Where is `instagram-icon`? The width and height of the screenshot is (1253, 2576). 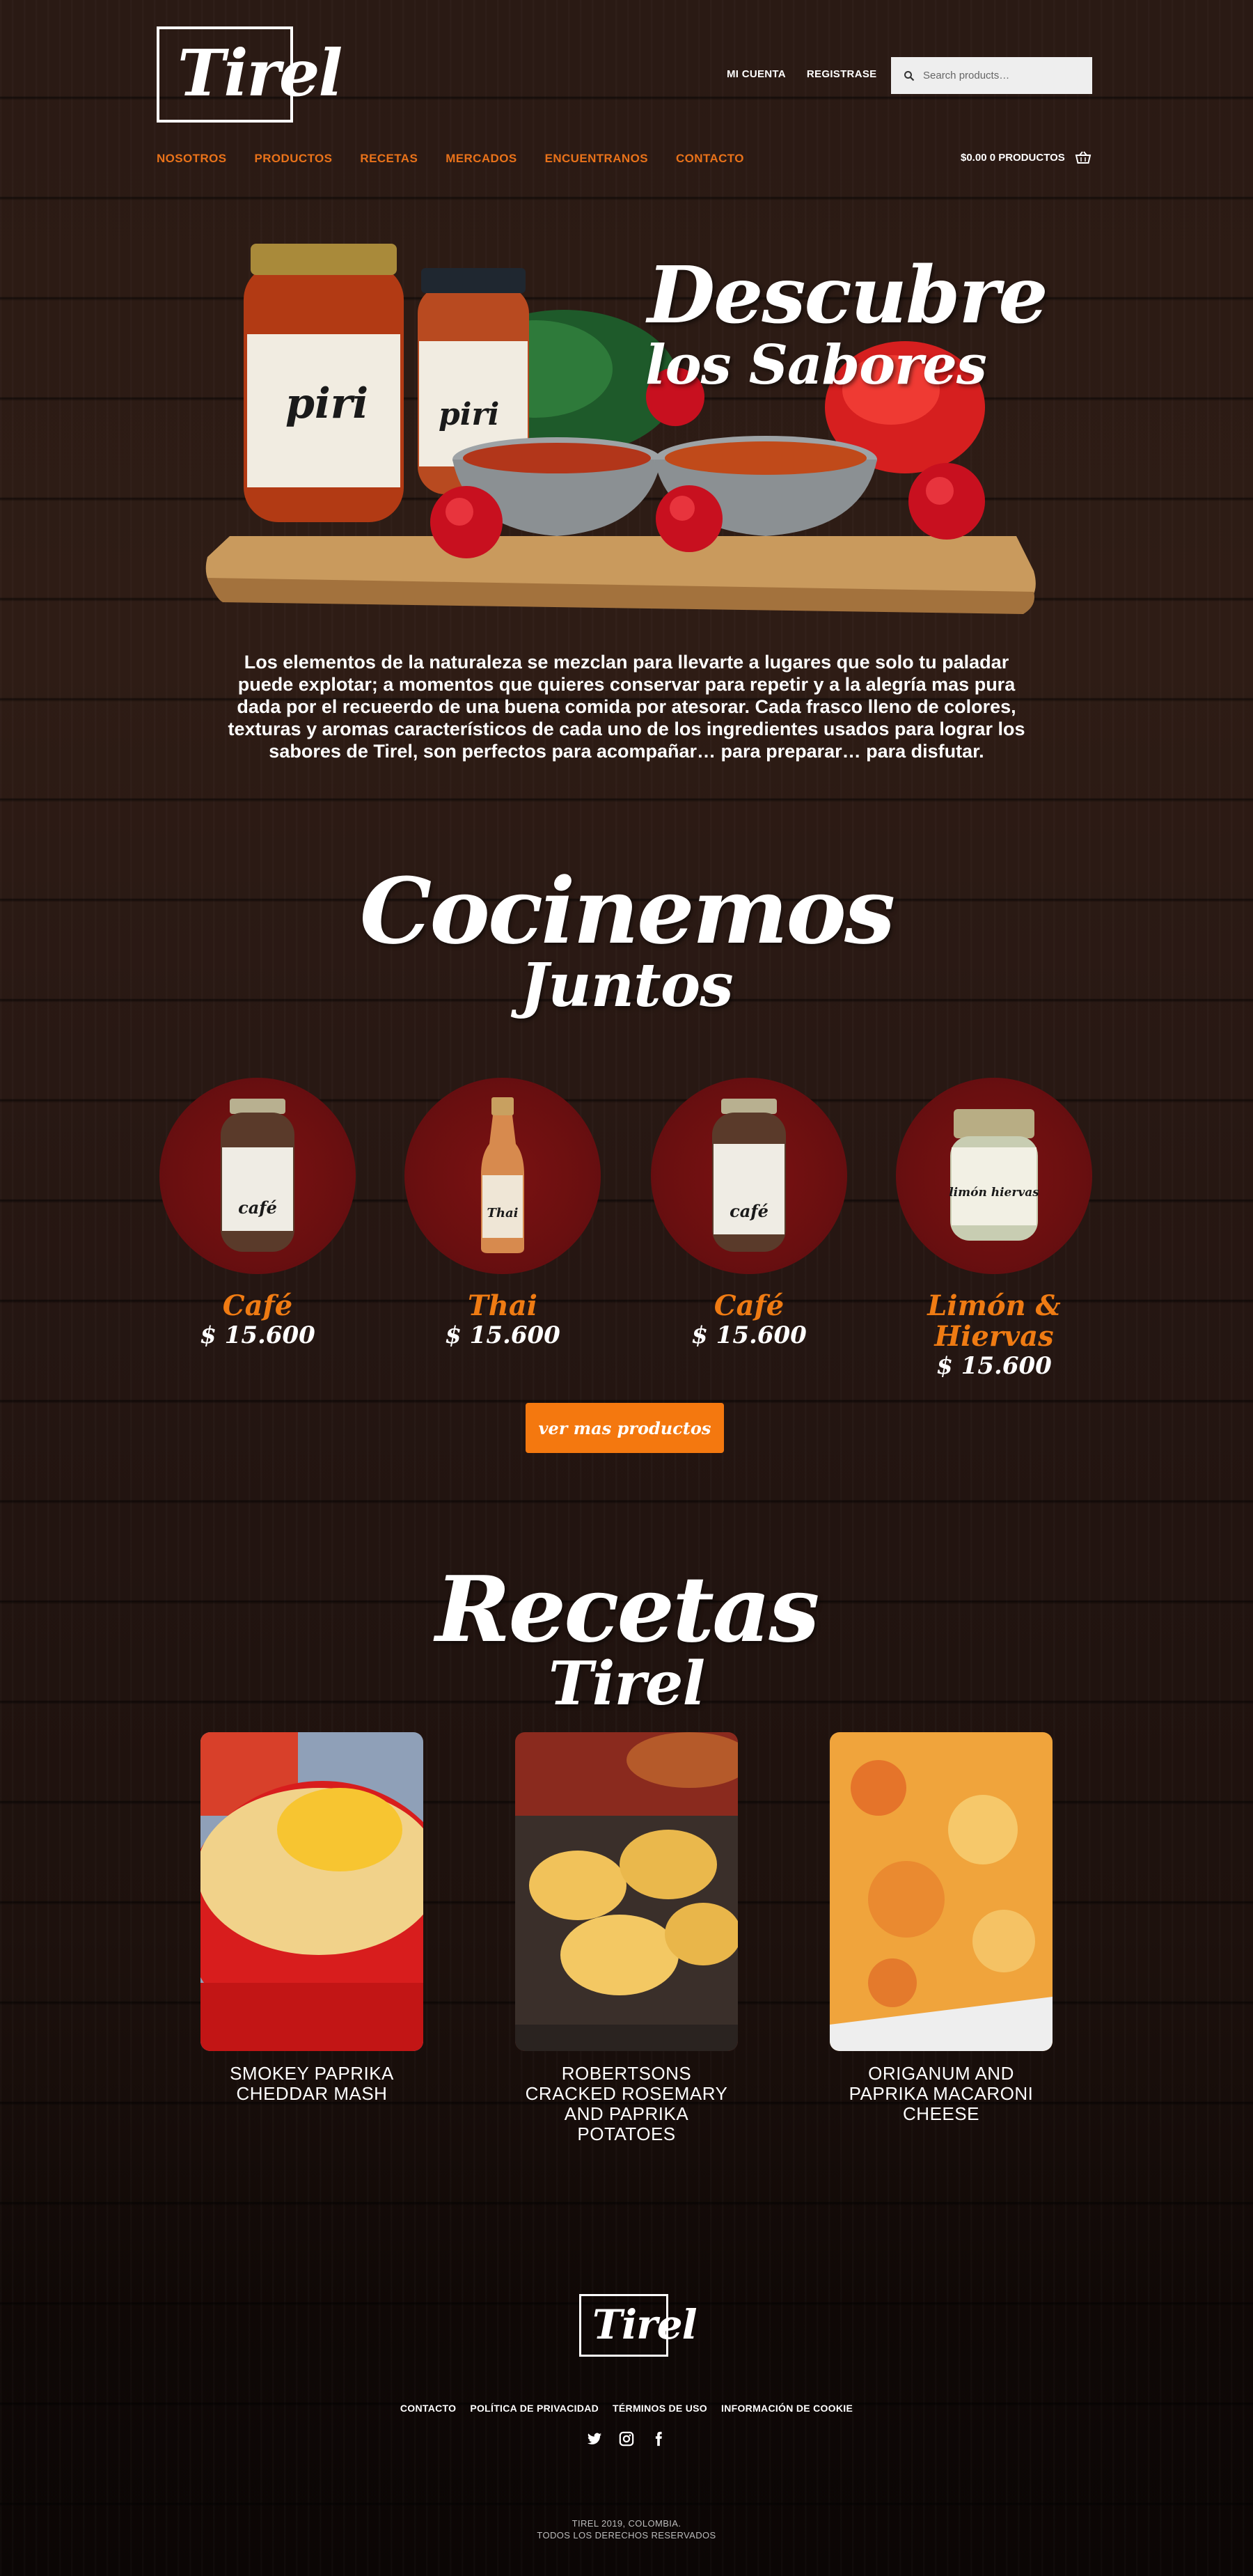 instagram-icon is located at coordinates (627, 2439).